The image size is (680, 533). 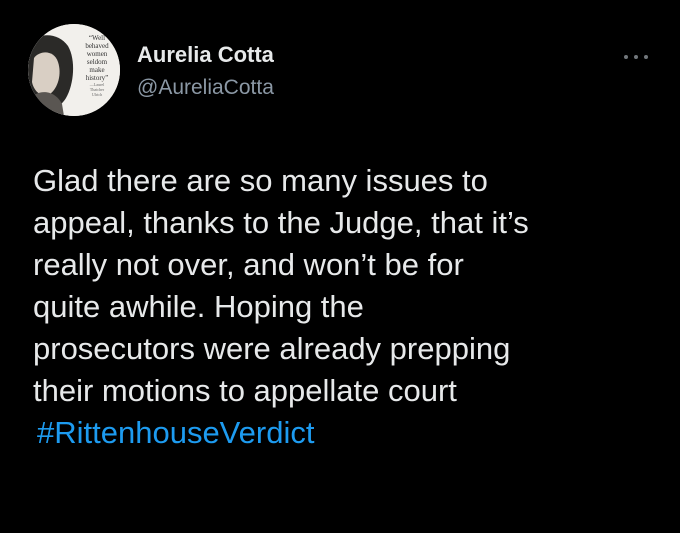 I want to click on avatar-quote-line: history”, so click(x=97, y=78).